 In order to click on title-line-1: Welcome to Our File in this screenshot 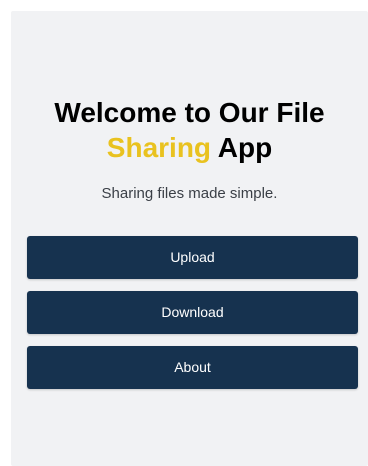, I will do `click(189, 112)`.